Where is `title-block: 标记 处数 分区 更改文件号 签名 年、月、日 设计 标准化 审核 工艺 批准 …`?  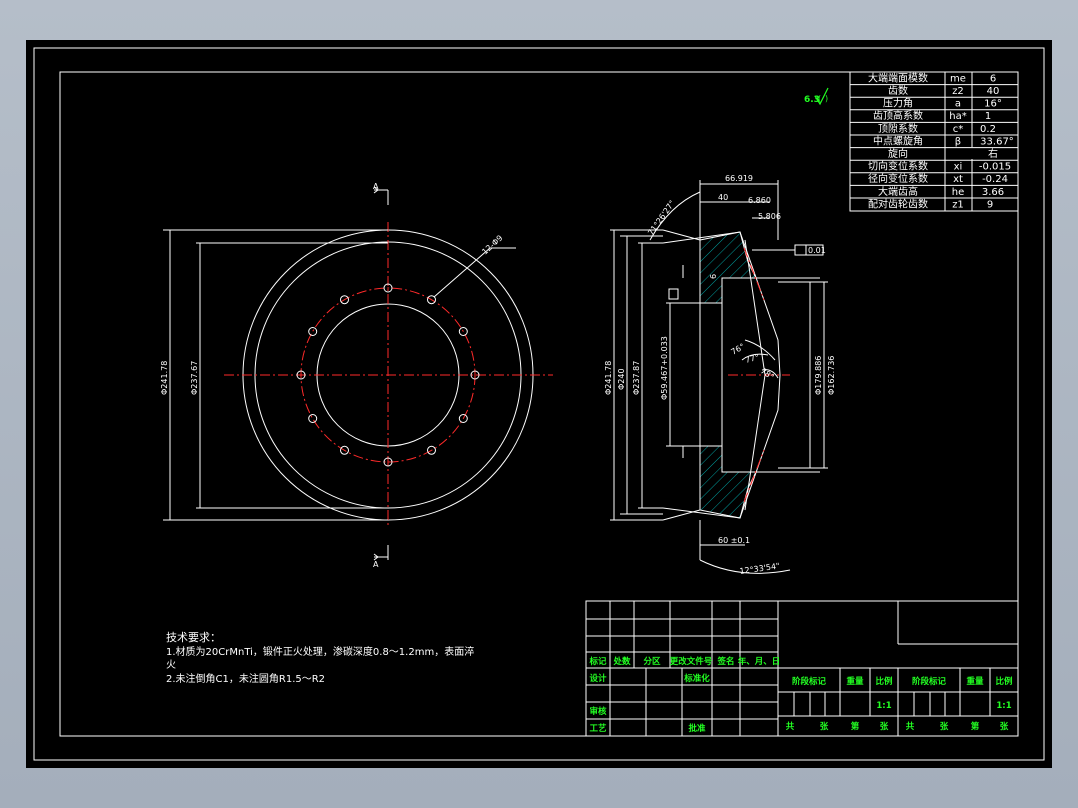 title-block: 标记 处数 分区 更改文件号 签名 年、月、日 设计 标准化 审核 工艺 批准 … is located at coordinates (802, 668).